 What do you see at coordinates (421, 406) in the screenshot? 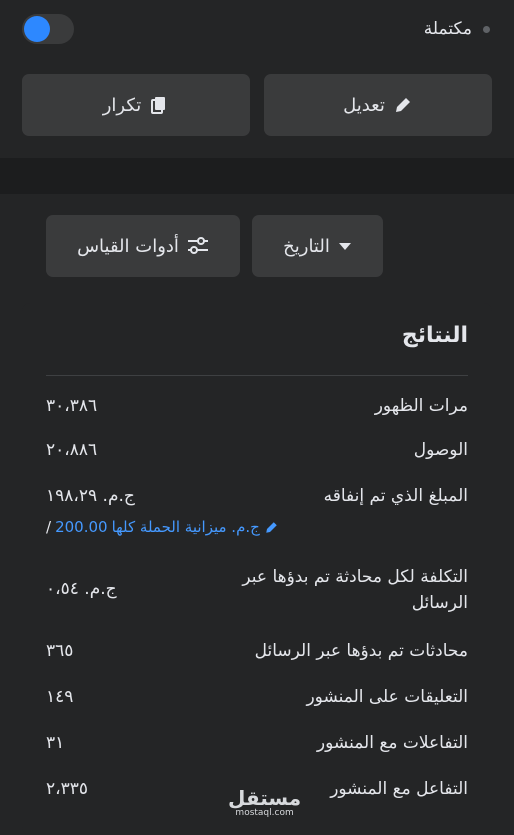
I see `metric-label: مرات الظهور` at bounding box center [421, 406].